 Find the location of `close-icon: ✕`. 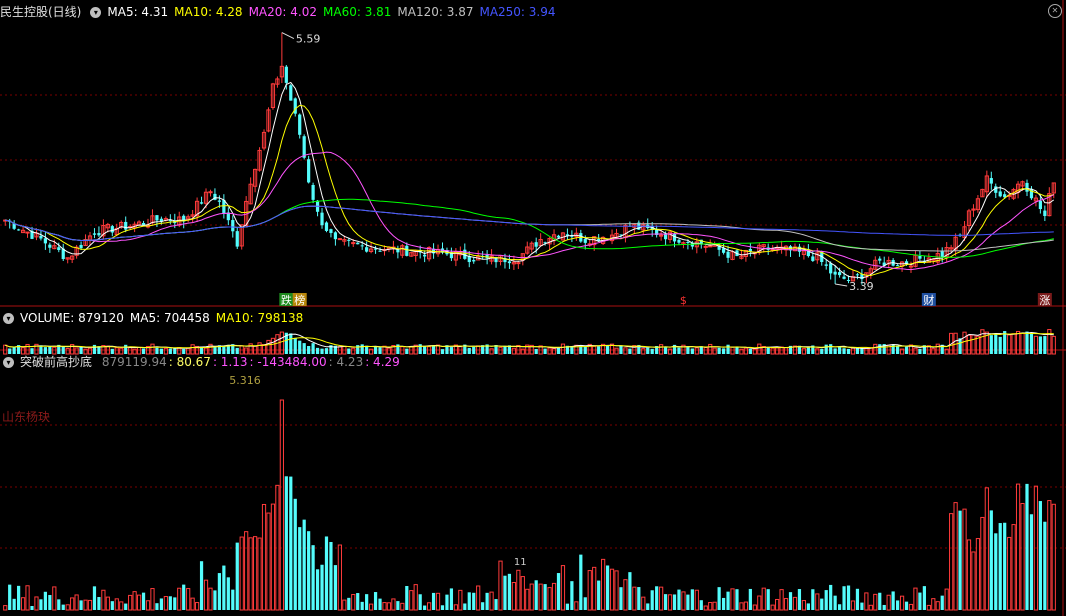

close-icon: ✕ is located at coordinates (1055, 11).